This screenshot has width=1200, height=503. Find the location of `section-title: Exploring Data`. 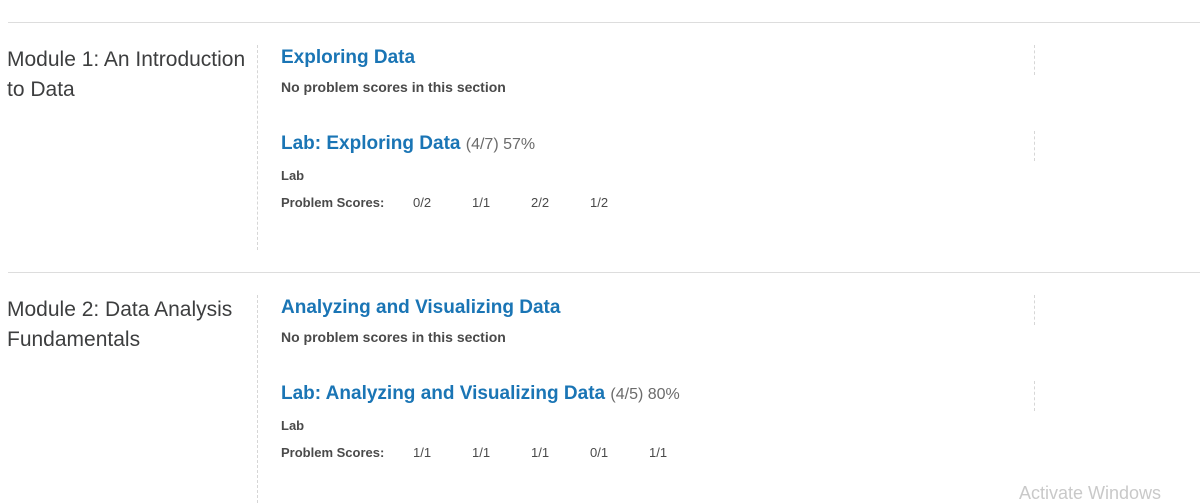

section-title: Exploring Data is located at coordinates (651, 58).